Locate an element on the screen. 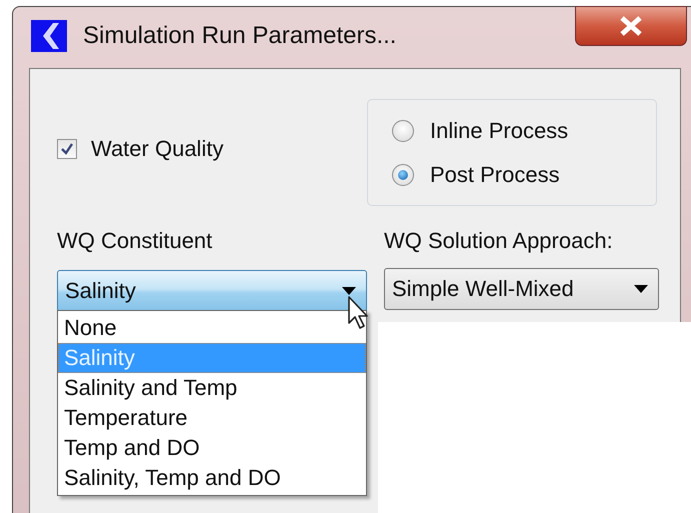 This screenshot has height=513, width=691. water-quality-checkbox is located at coordinates (67, 149).